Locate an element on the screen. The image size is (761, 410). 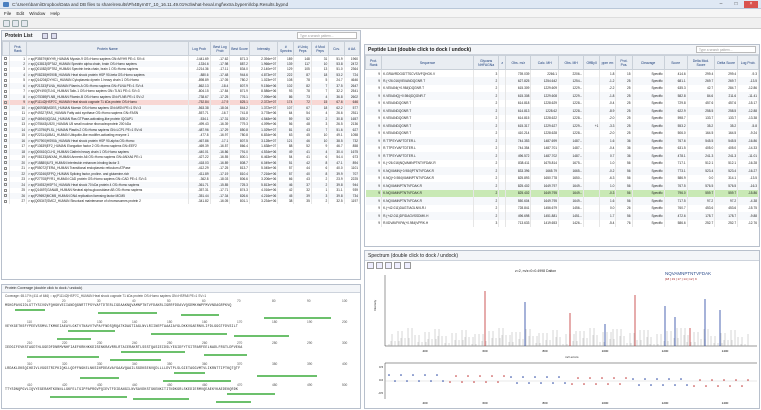
list-view-icon is located at coordinates (45, 36).